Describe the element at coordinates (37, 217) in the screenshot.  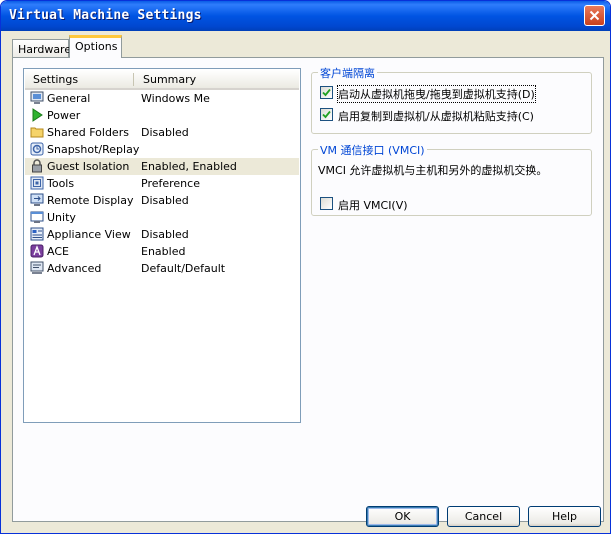
I see `unity-icon` at that location.